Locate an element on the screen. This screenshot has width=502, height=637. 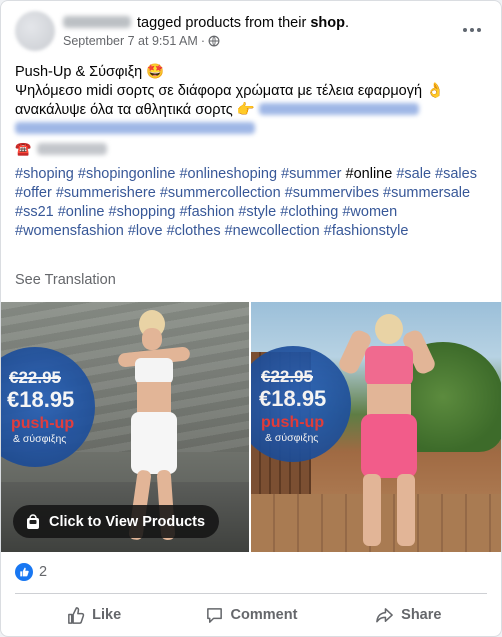
more-options-icon is located at coordinates (472, 30).